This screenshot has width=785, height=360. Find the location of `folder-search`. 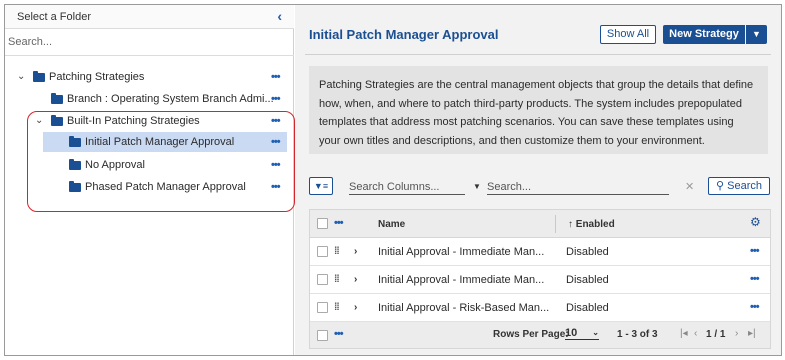

folder-search is located at coordinates (149, 43).